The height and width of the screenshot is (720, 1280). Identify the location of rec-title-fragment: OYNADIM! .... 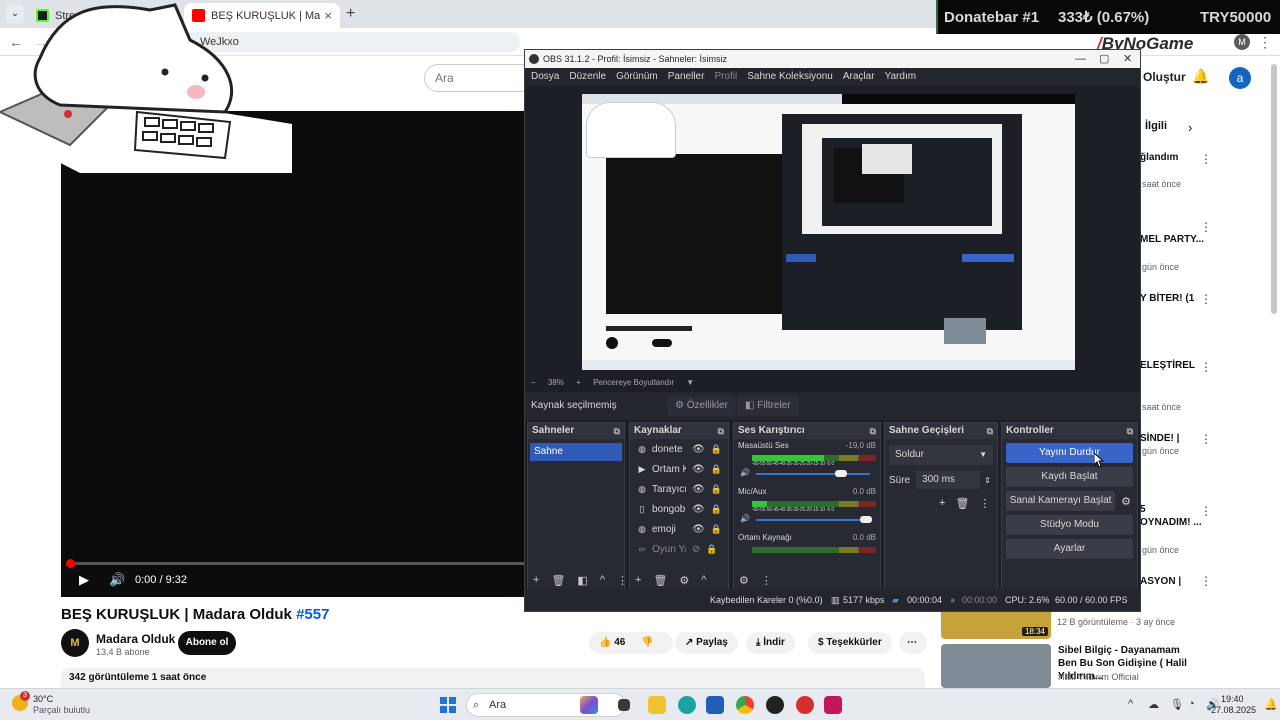
(1171, 522).